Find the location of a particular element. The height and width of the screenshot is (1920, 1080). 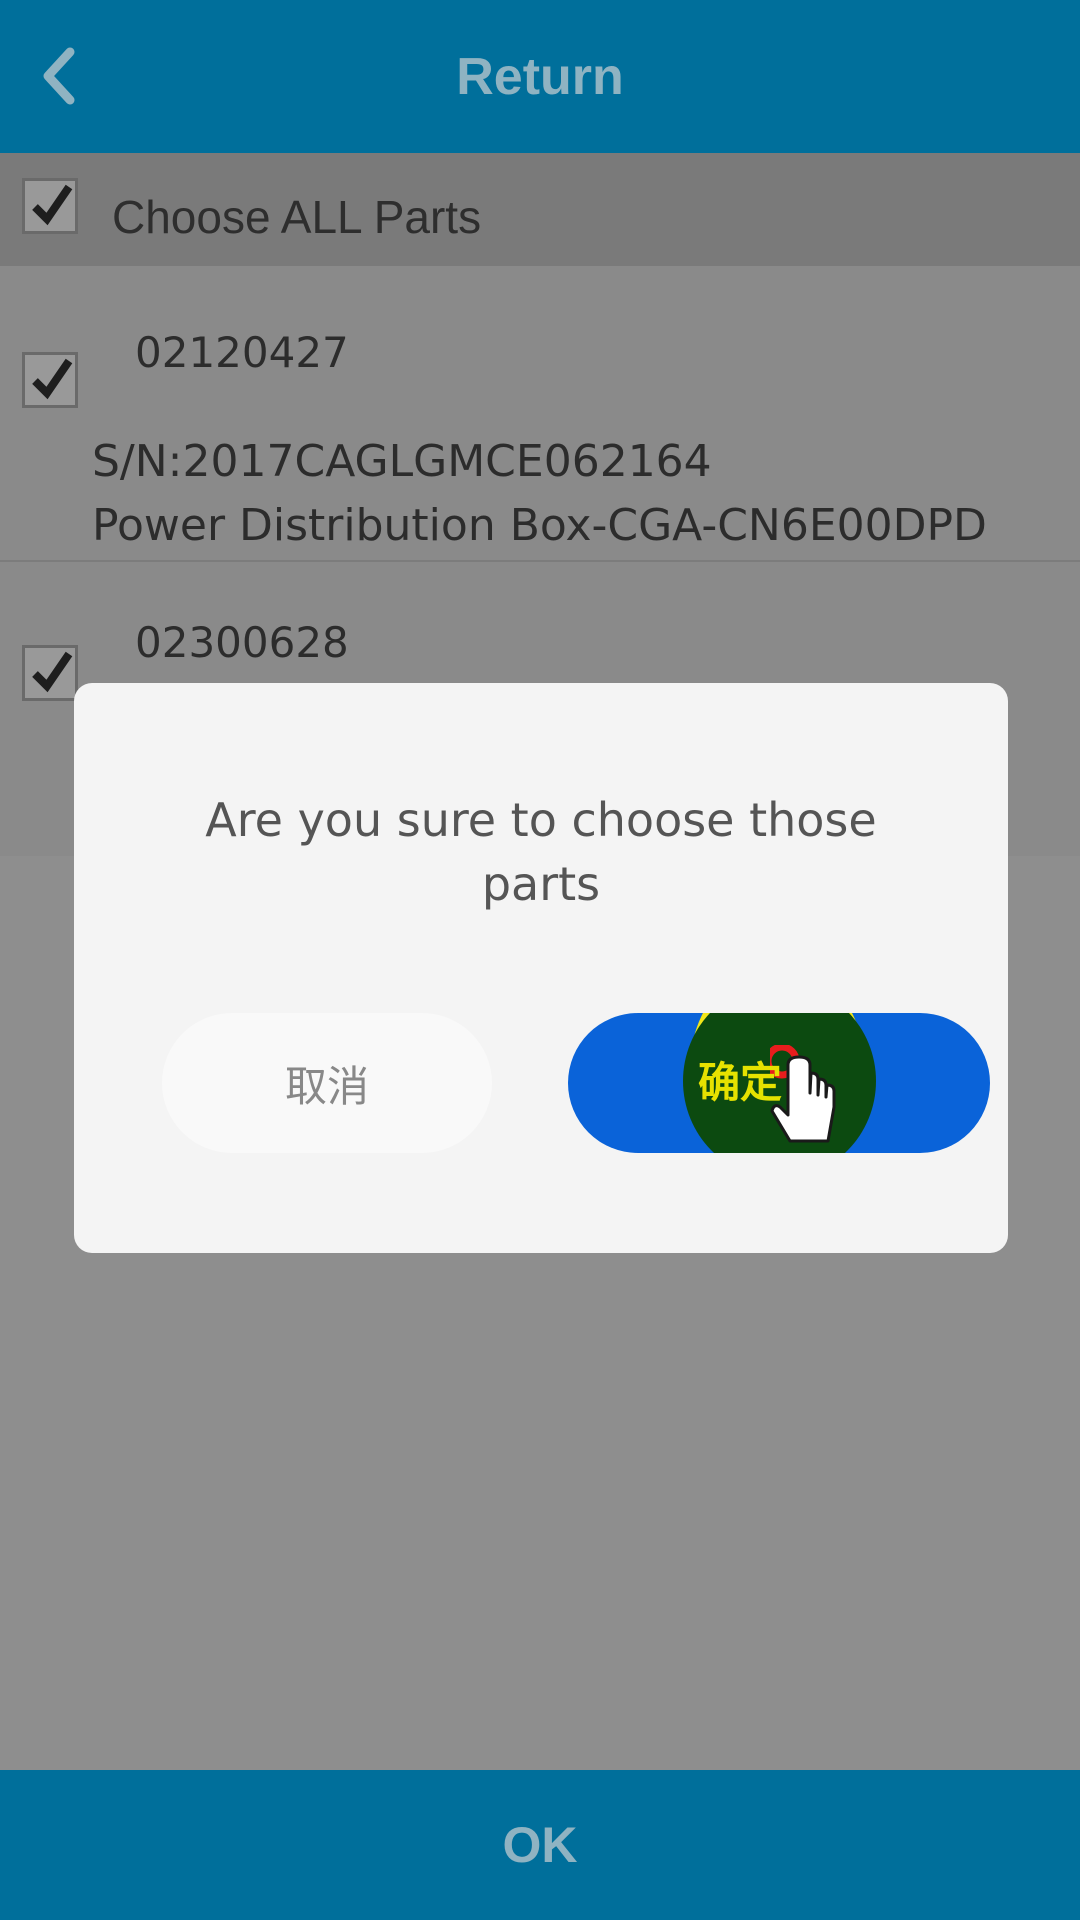

part-code: 02120427 is located at coordinates (242, 352).